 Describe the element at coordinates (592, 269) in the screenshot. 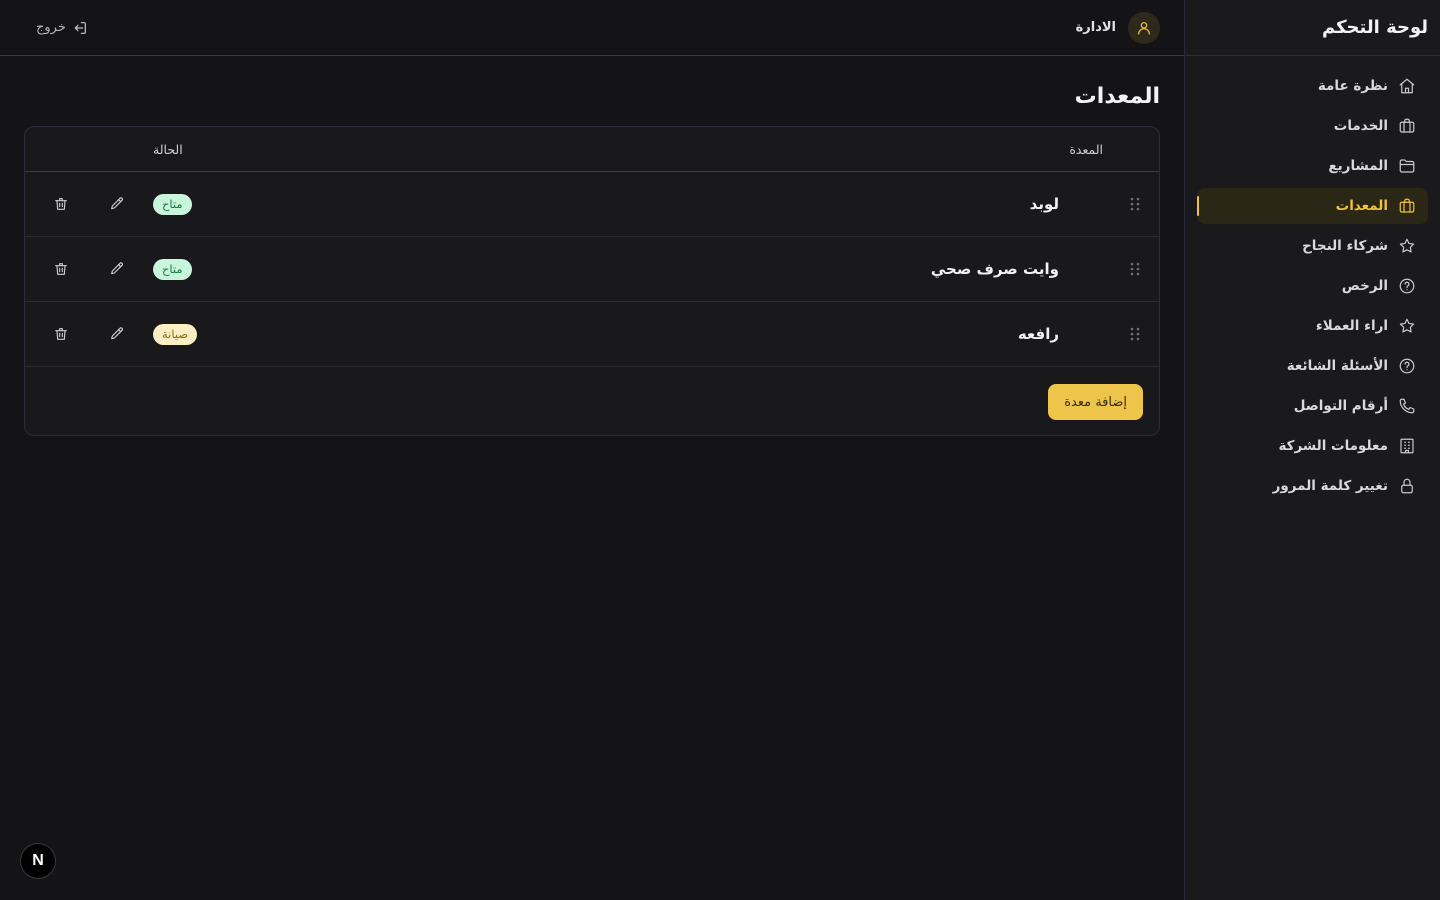

I see `table-row: وايت صرف صحي متاح` at that location.